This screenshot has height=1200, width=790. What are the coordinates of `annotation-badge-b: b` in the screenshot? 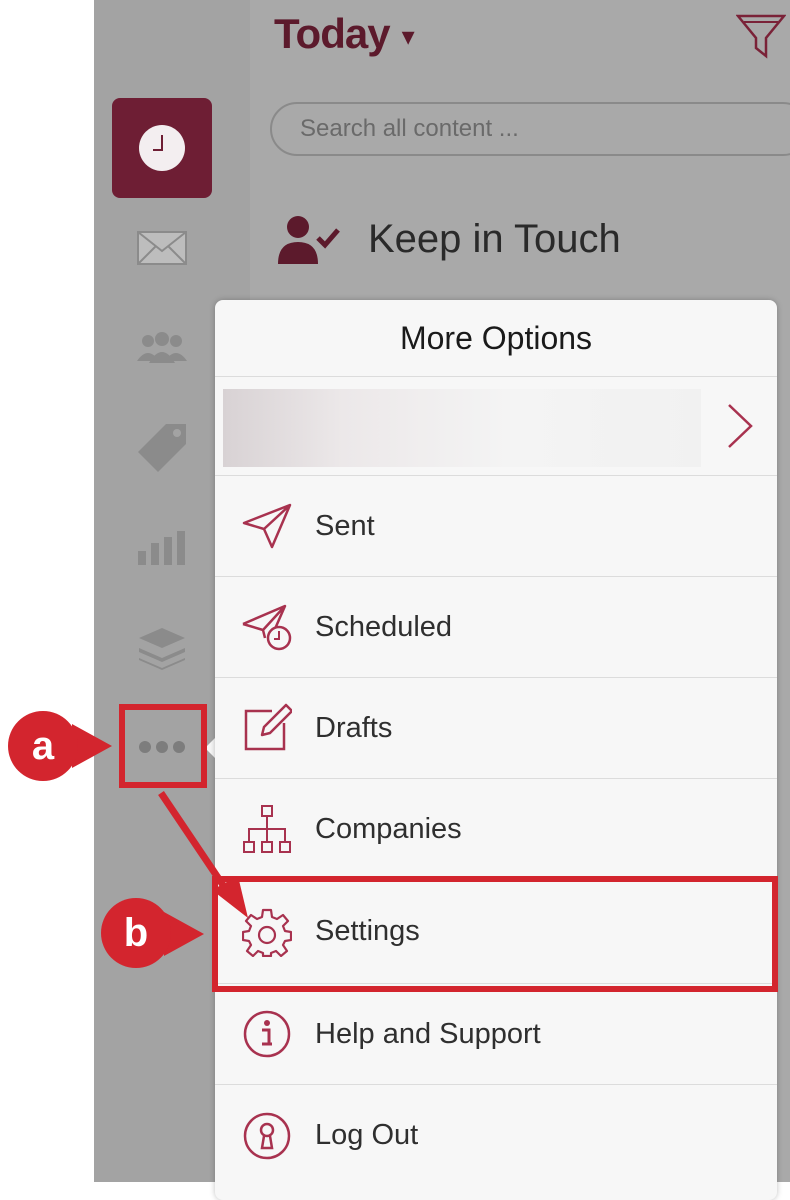 It's located at (136, 933).